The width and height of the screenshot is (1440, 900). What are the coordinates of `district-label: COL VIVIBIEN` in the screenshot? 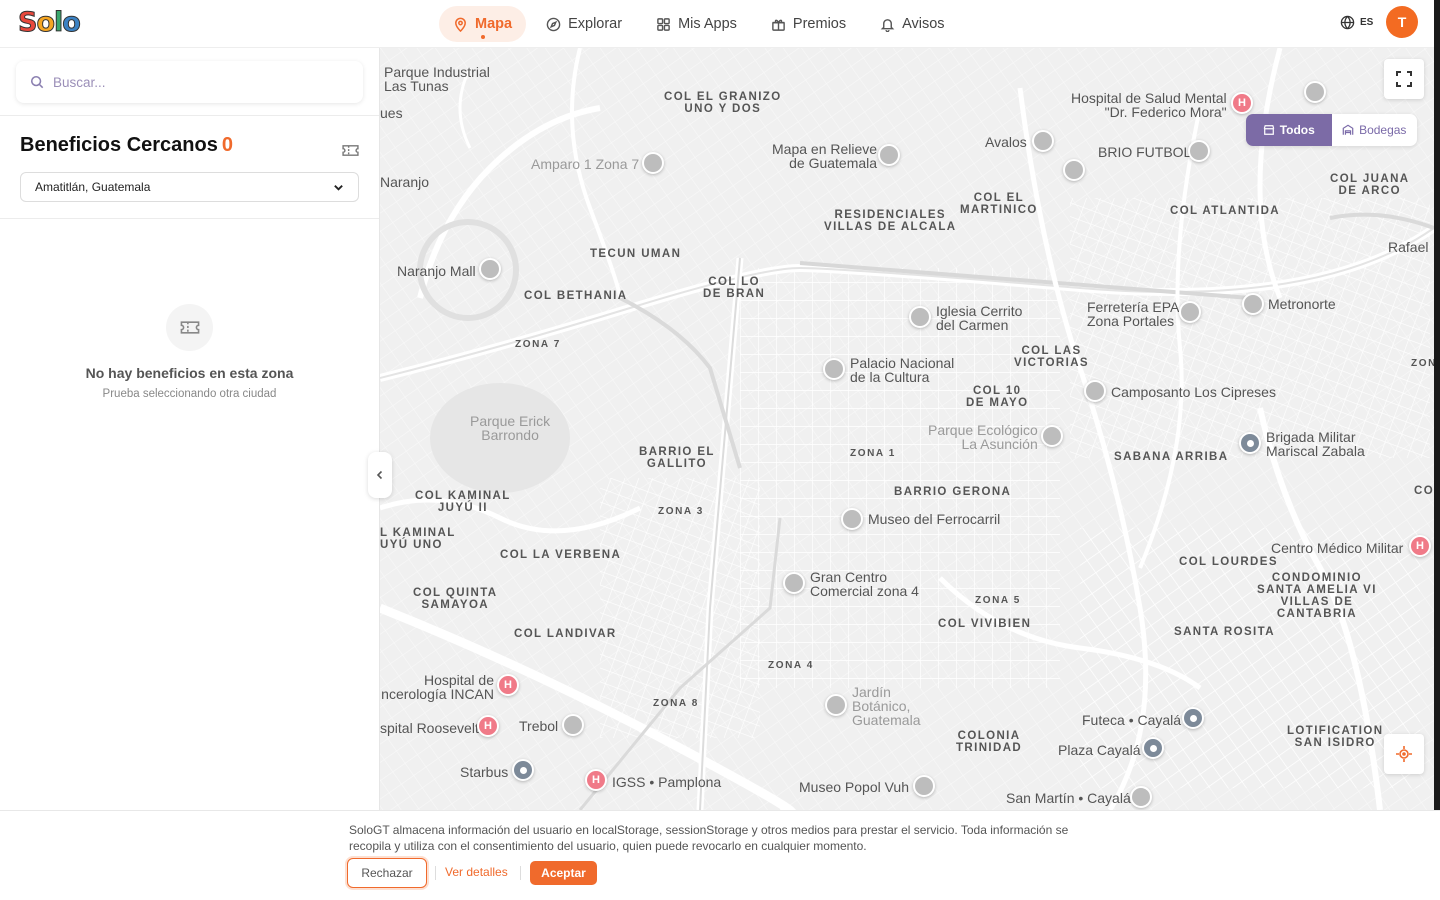 It's located at (985, 624).